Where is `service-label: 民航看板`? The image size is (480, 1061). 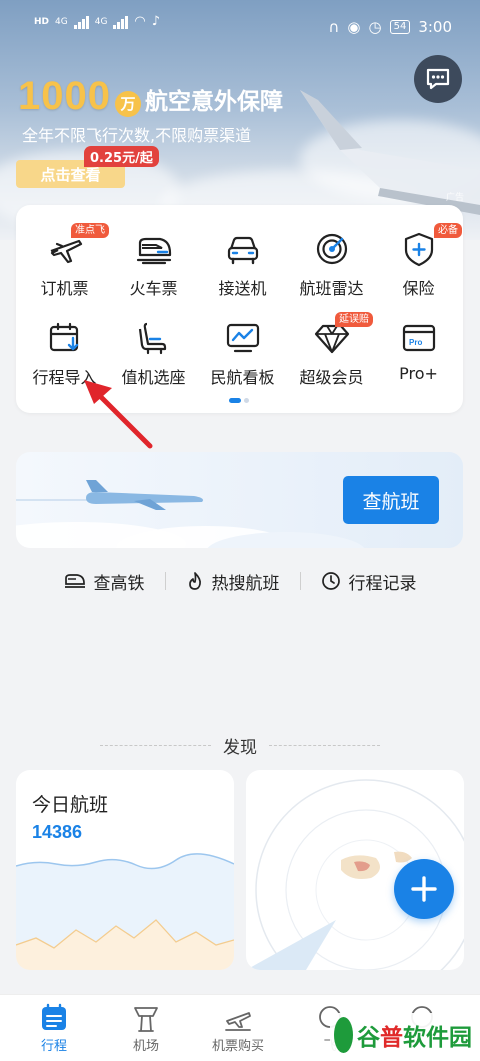 service-label: 民航看板 is located at coordinates (242, 377).